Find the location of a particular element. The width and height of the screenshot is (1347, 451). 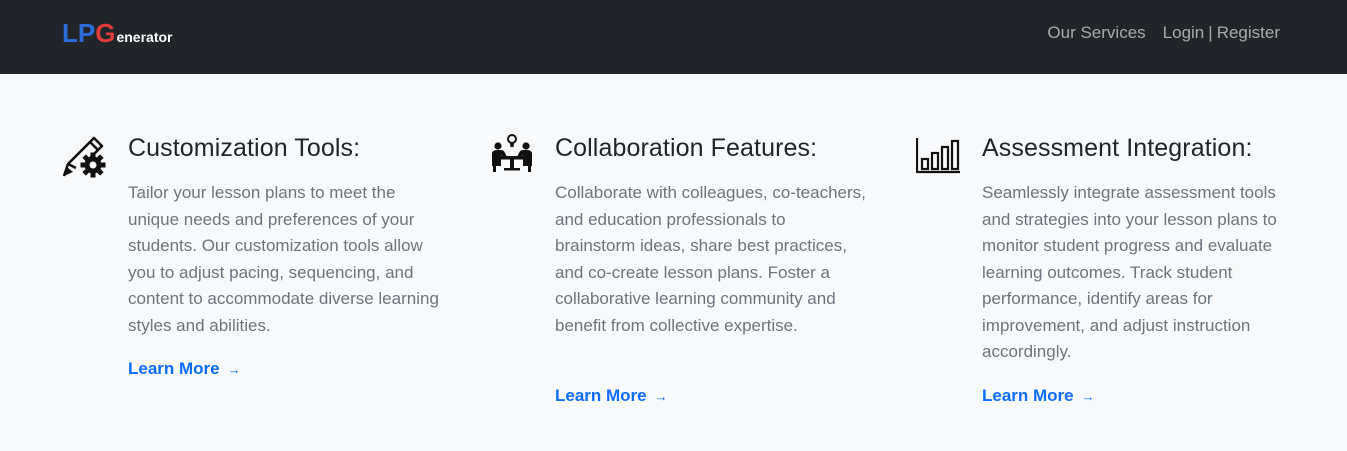

logo-link: LP G enerator is located at coordinates (117, 35).